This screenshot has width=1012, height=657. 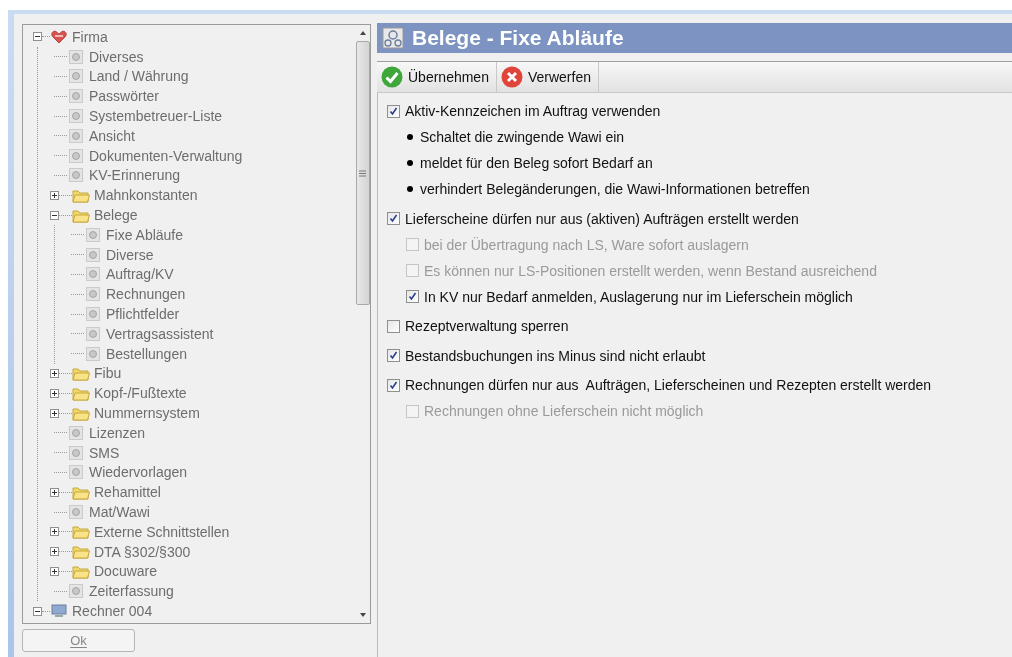 I want to click on tree-item: DTA §302/§300, so click(x=142, y=551).